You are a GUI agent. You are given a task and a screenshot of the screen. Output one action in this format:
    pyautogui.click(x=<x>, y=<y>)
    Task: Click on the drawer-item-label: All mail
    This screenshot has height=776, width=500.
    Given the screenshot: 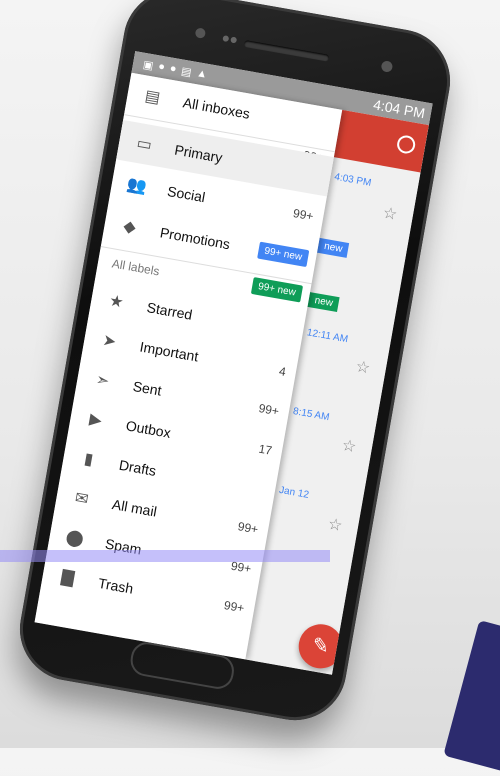 What is the action you would take?
    pyautogui.click(x=134, y=508)
    